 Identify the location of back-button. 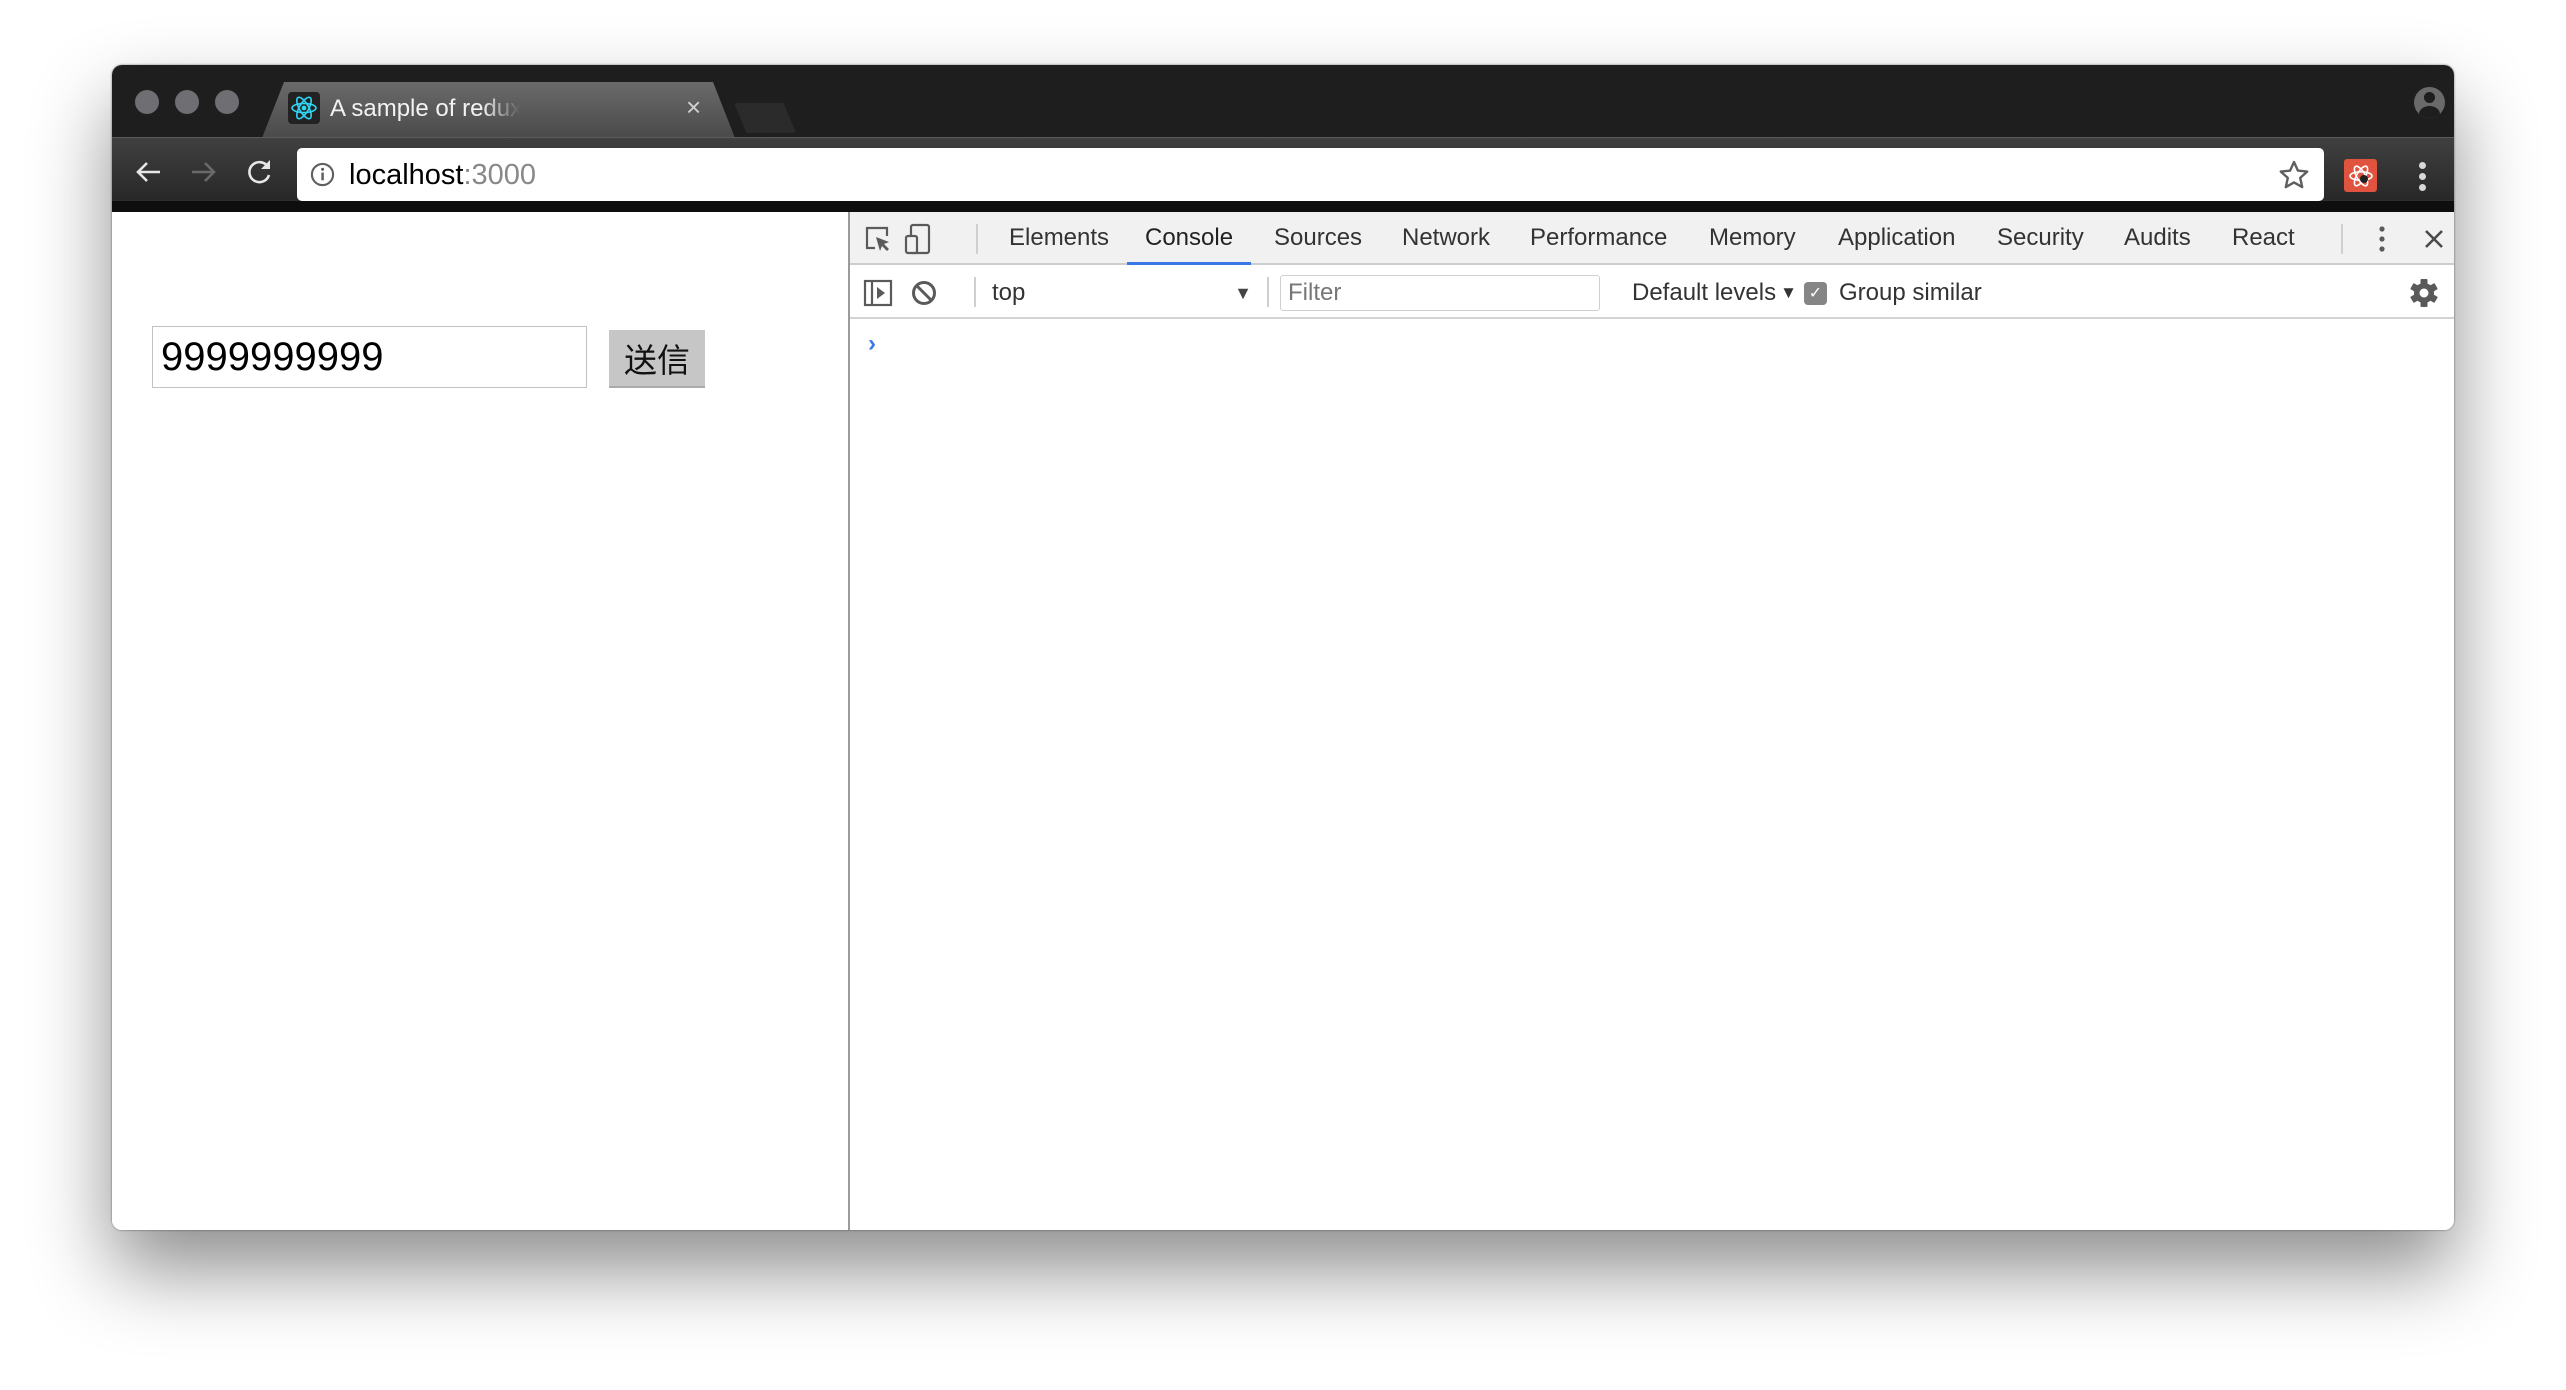
(148, 172).